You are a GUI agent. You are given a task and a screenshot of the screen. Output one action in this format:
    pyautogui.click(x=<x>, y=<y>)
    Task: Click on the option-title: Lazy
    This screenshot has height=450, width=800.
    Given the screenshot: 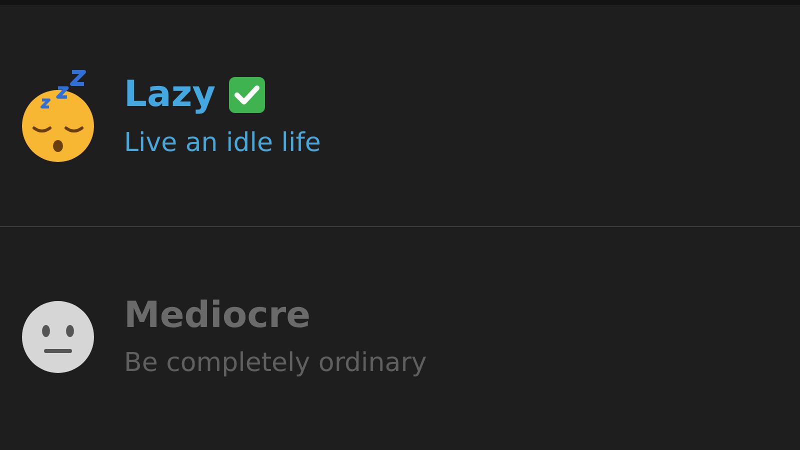 What is the action you would take?
    pyautogui.click(x=170, y=94)
    